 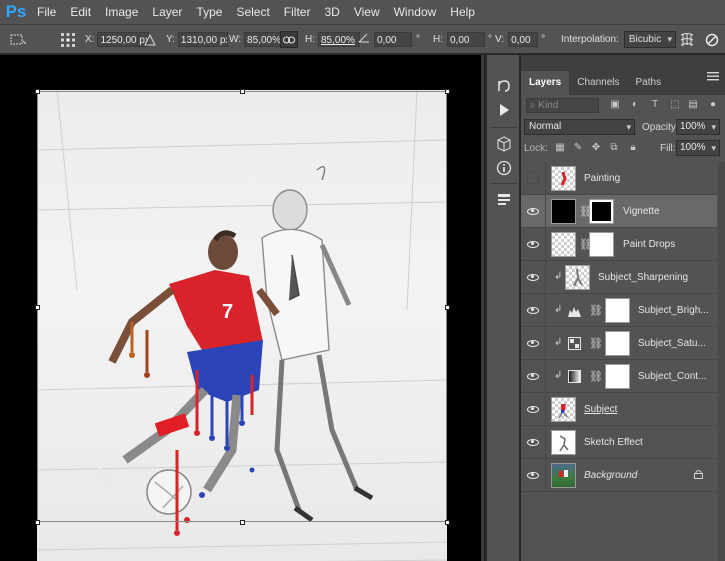 I want to click on layer-subject-sharpening: ↲ Subject_Sharpening, so click(x=619, y=277).